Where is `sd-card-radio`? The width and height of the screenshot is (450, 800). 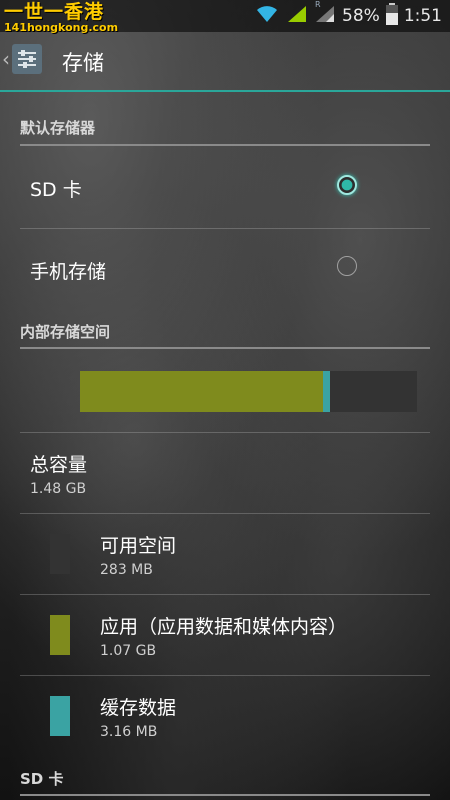 sd-card-radio is located at coordinates (347, 185).